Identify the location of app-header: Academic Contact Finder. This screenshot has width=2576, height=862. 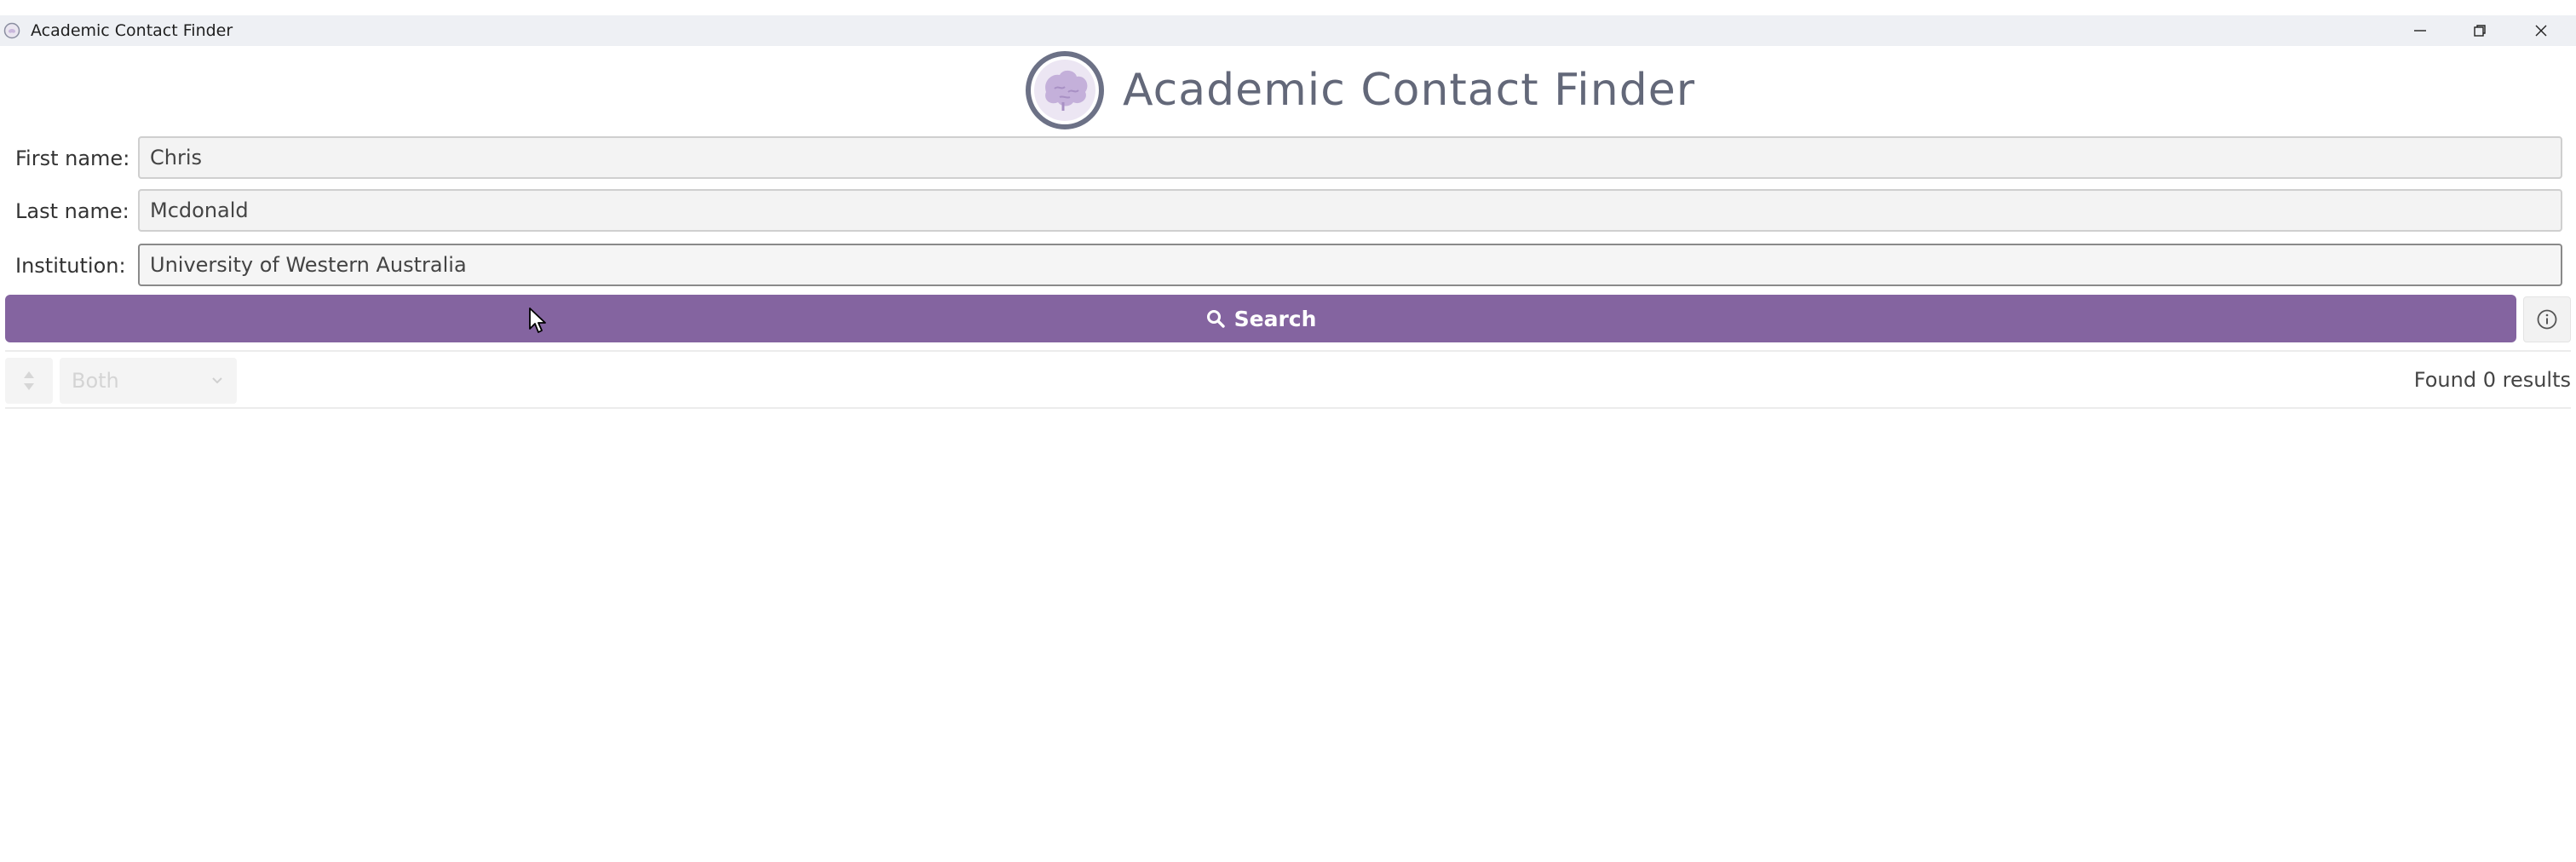
(1288, 90).